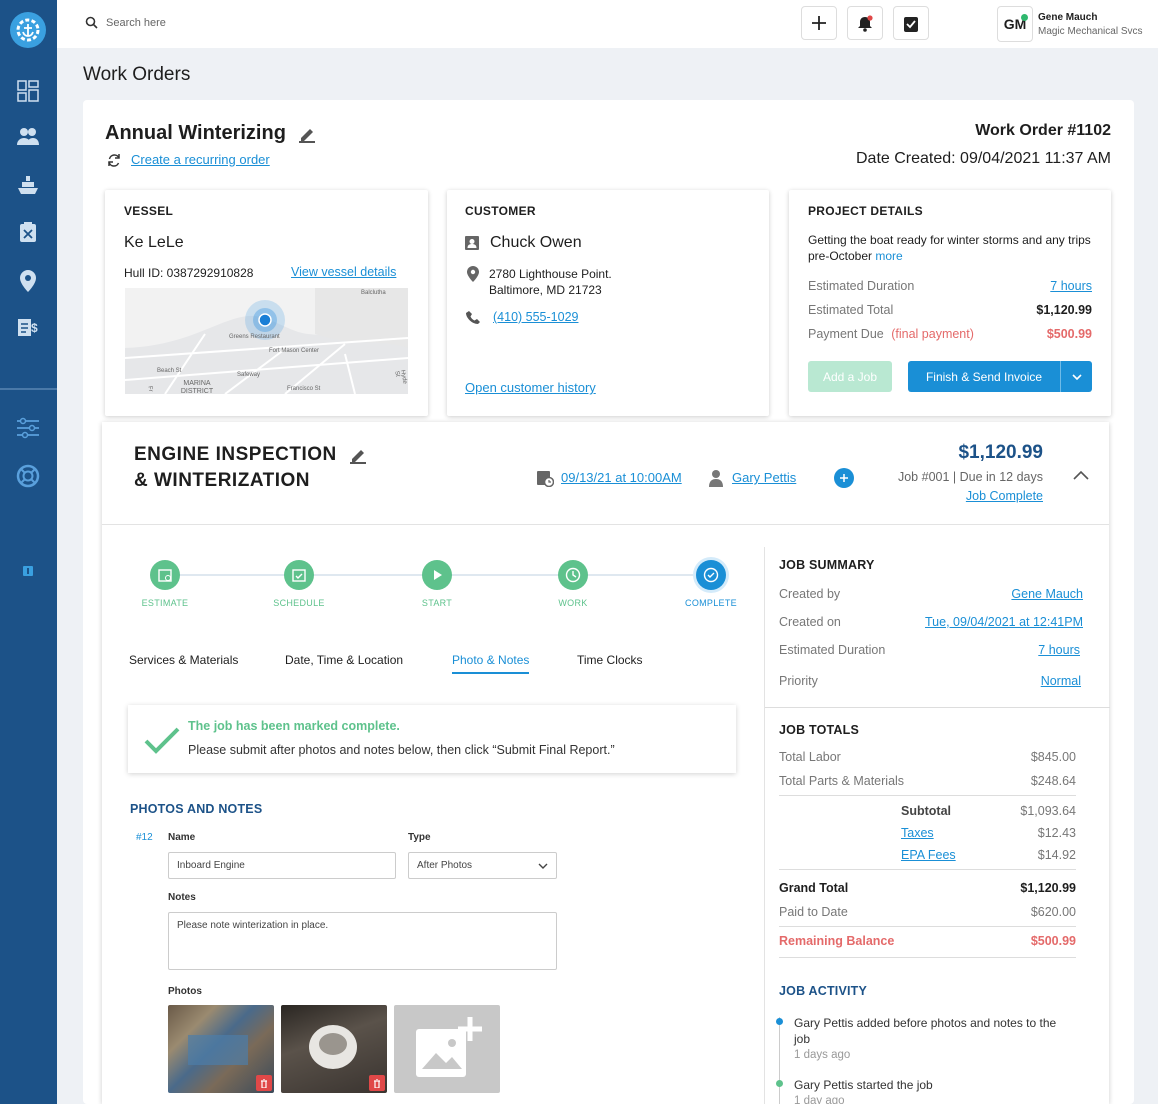 This screenshot has height=1104, width=1158. I want to click on invoices-icon: $, so click(28, 327).